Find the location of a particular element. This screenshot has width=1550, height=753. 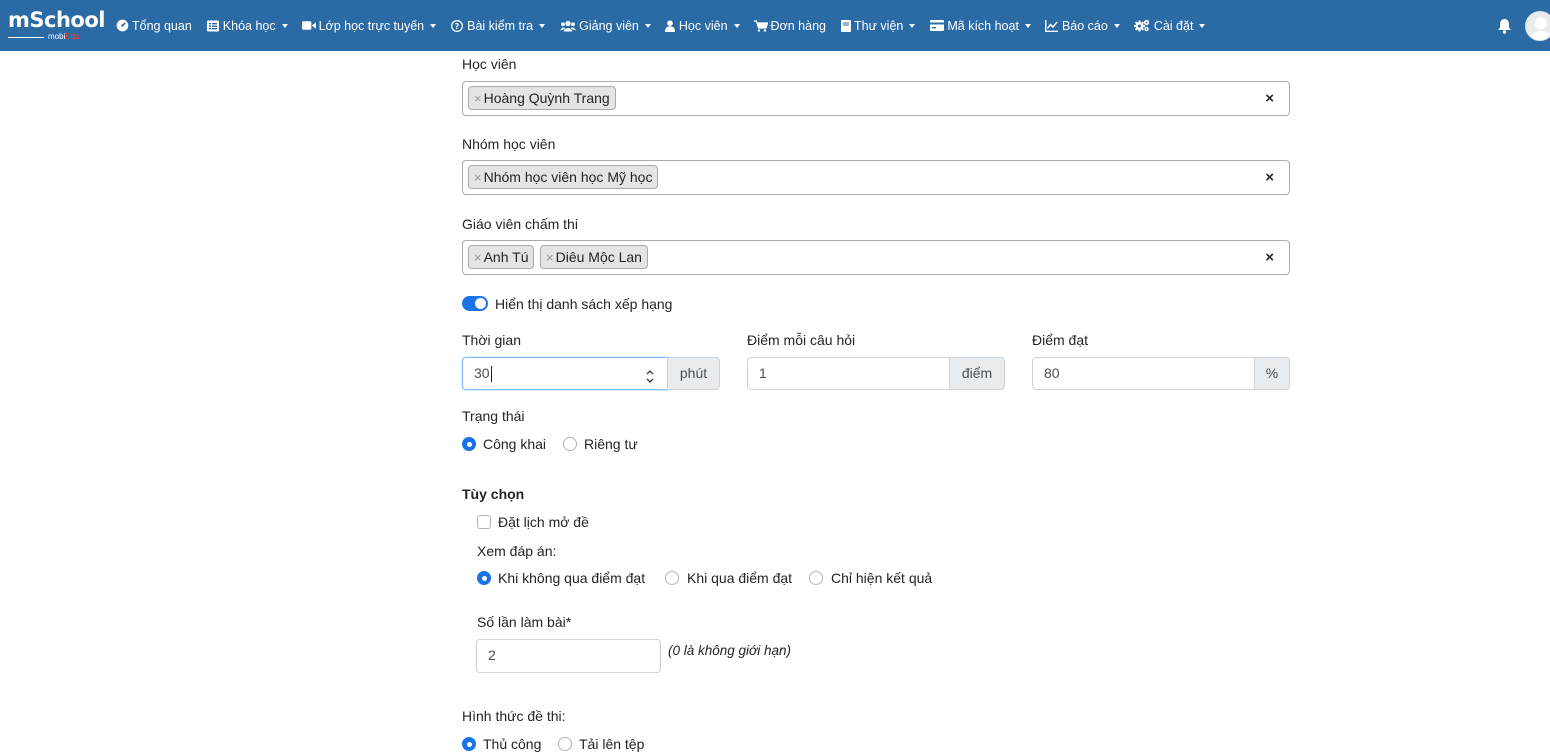

list-icon is located at coordinates (213, 26).